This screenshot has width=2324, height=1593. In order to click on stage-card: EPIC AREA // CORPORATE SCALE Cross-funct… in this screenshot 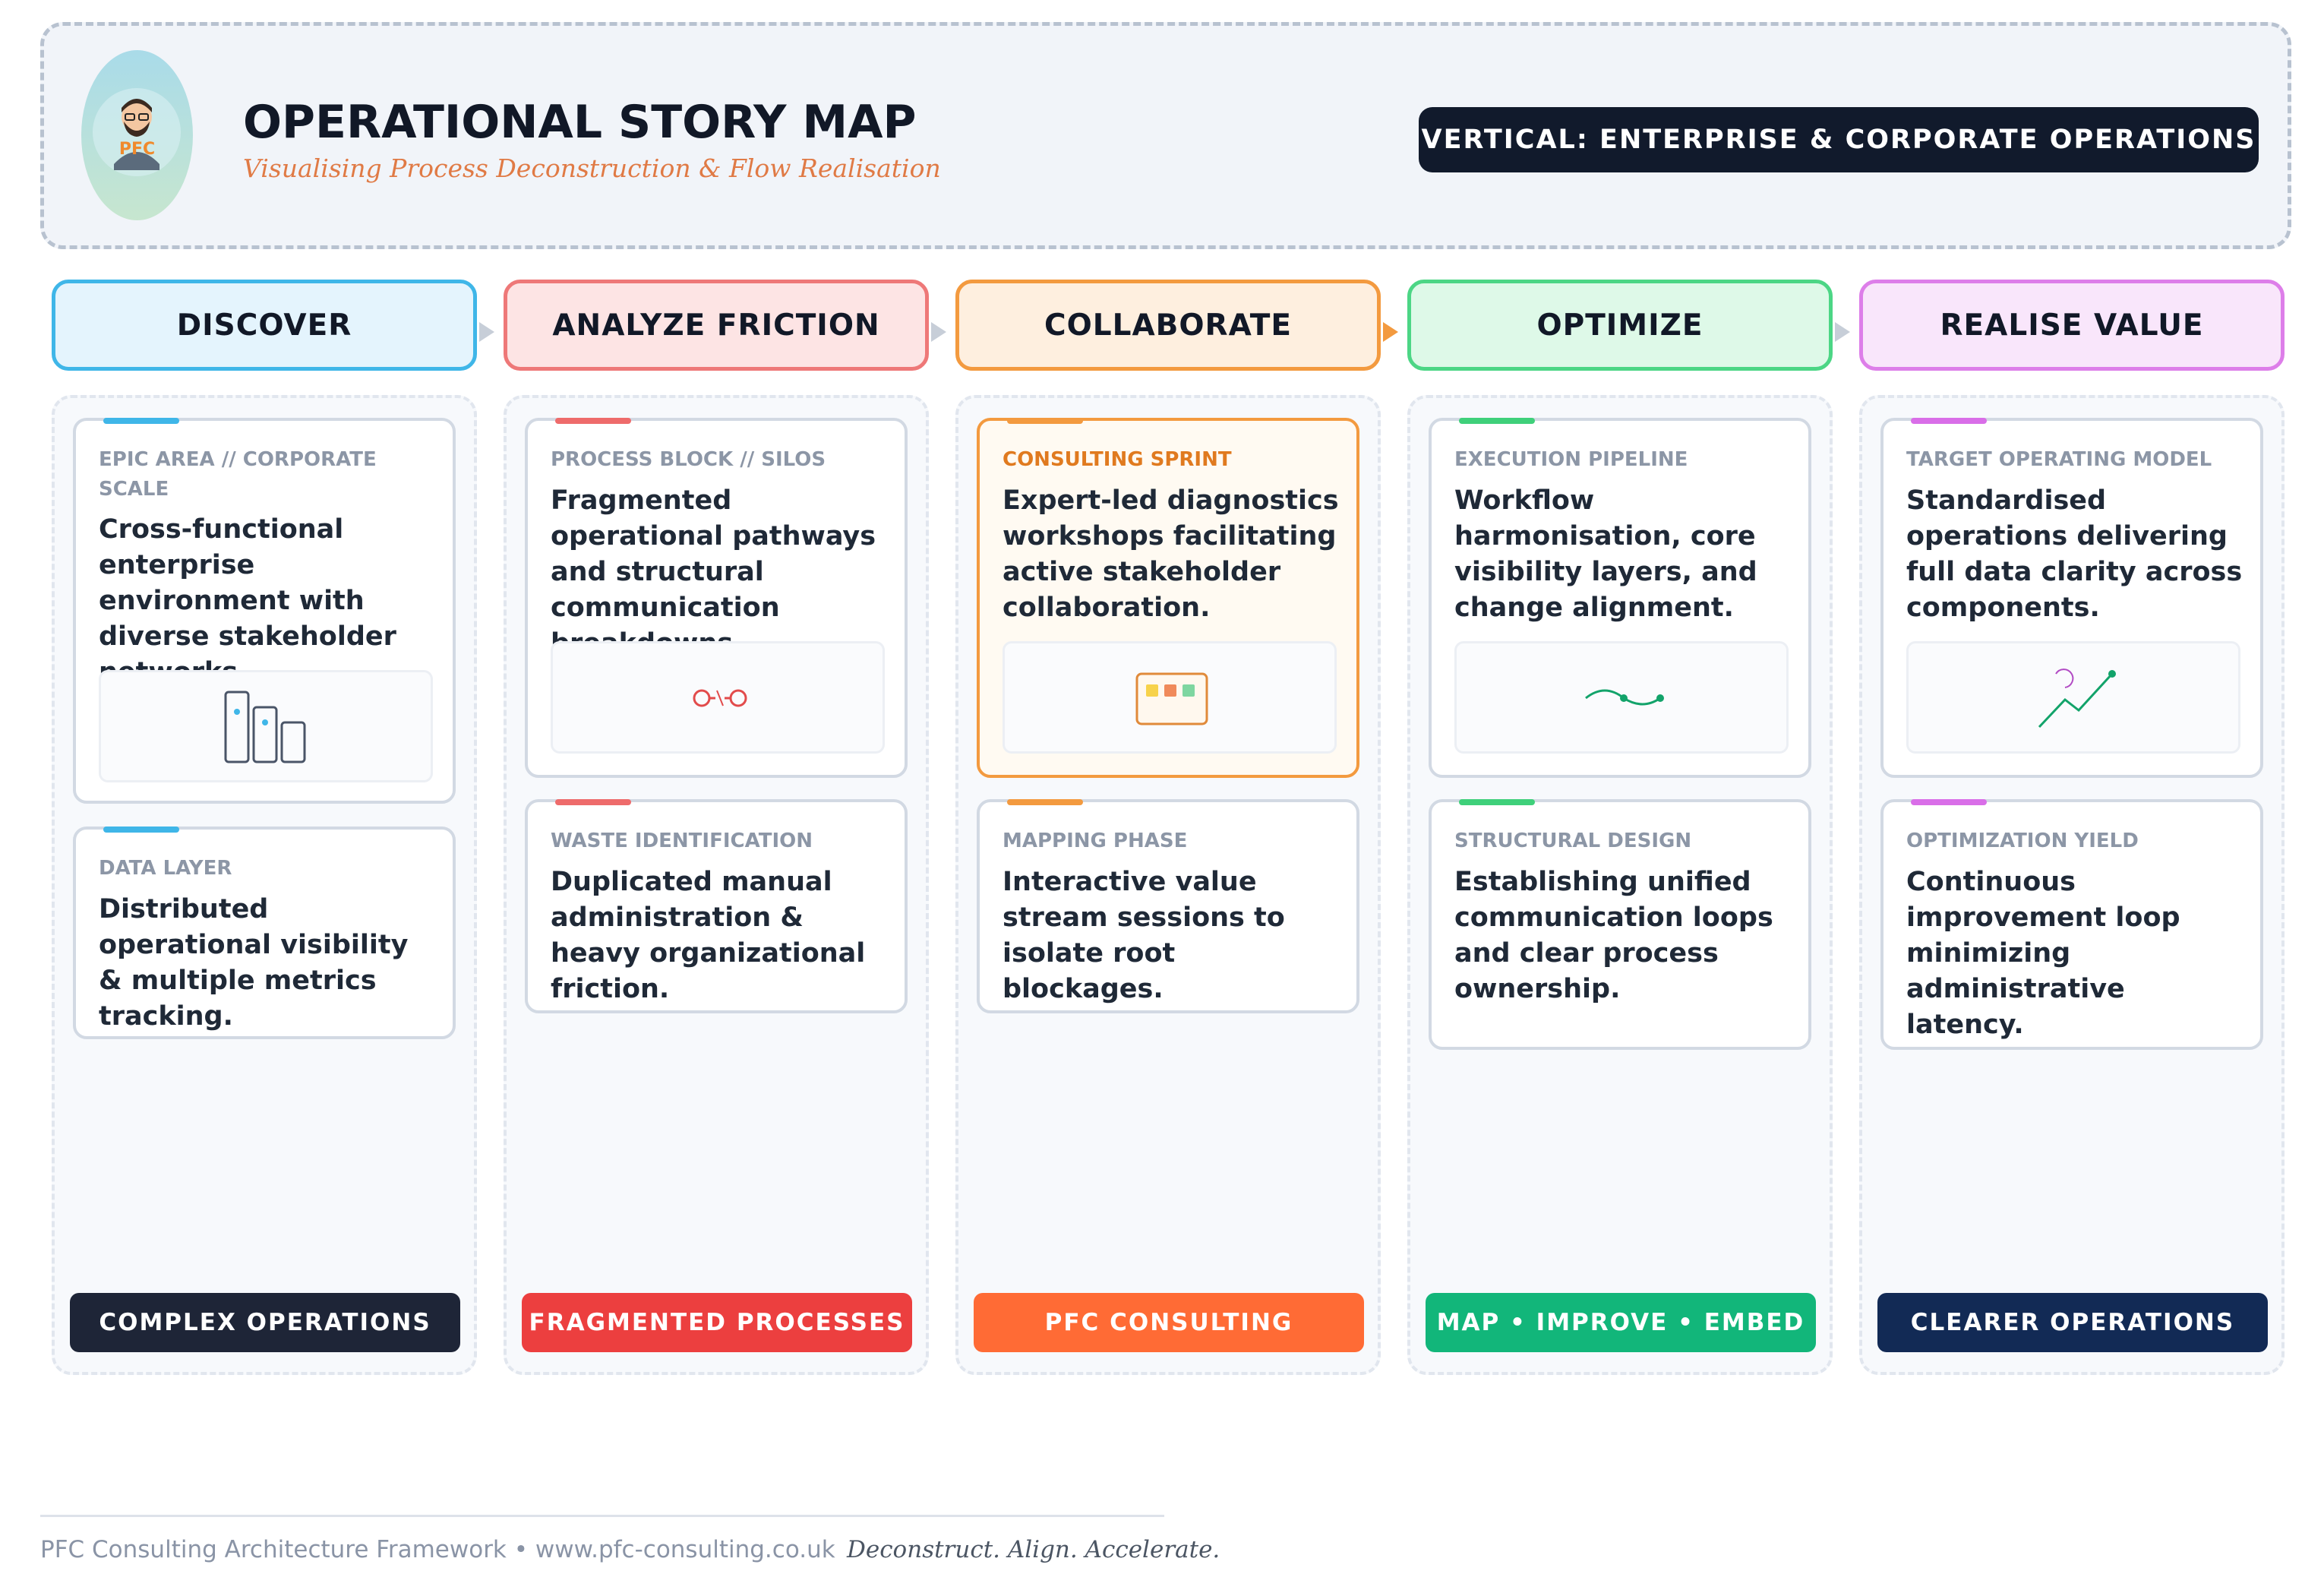, I will do `click(264, 611)`.